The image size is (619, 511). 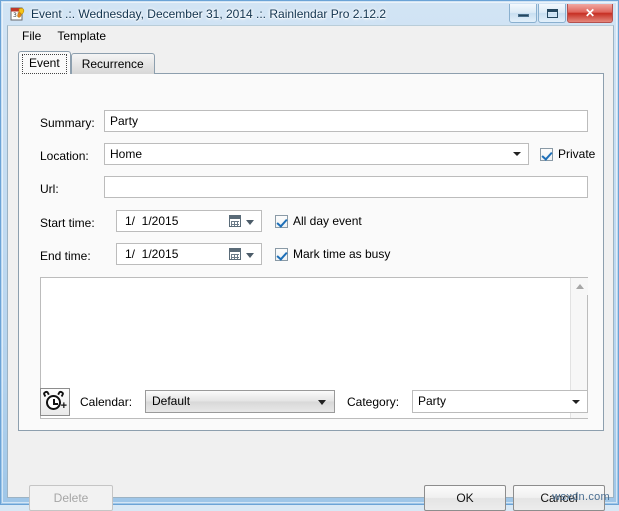 What do you see at coordinates (316, 154) in the screenshot?
I see `location-combobox: Home` at bounding box center [316, 154].